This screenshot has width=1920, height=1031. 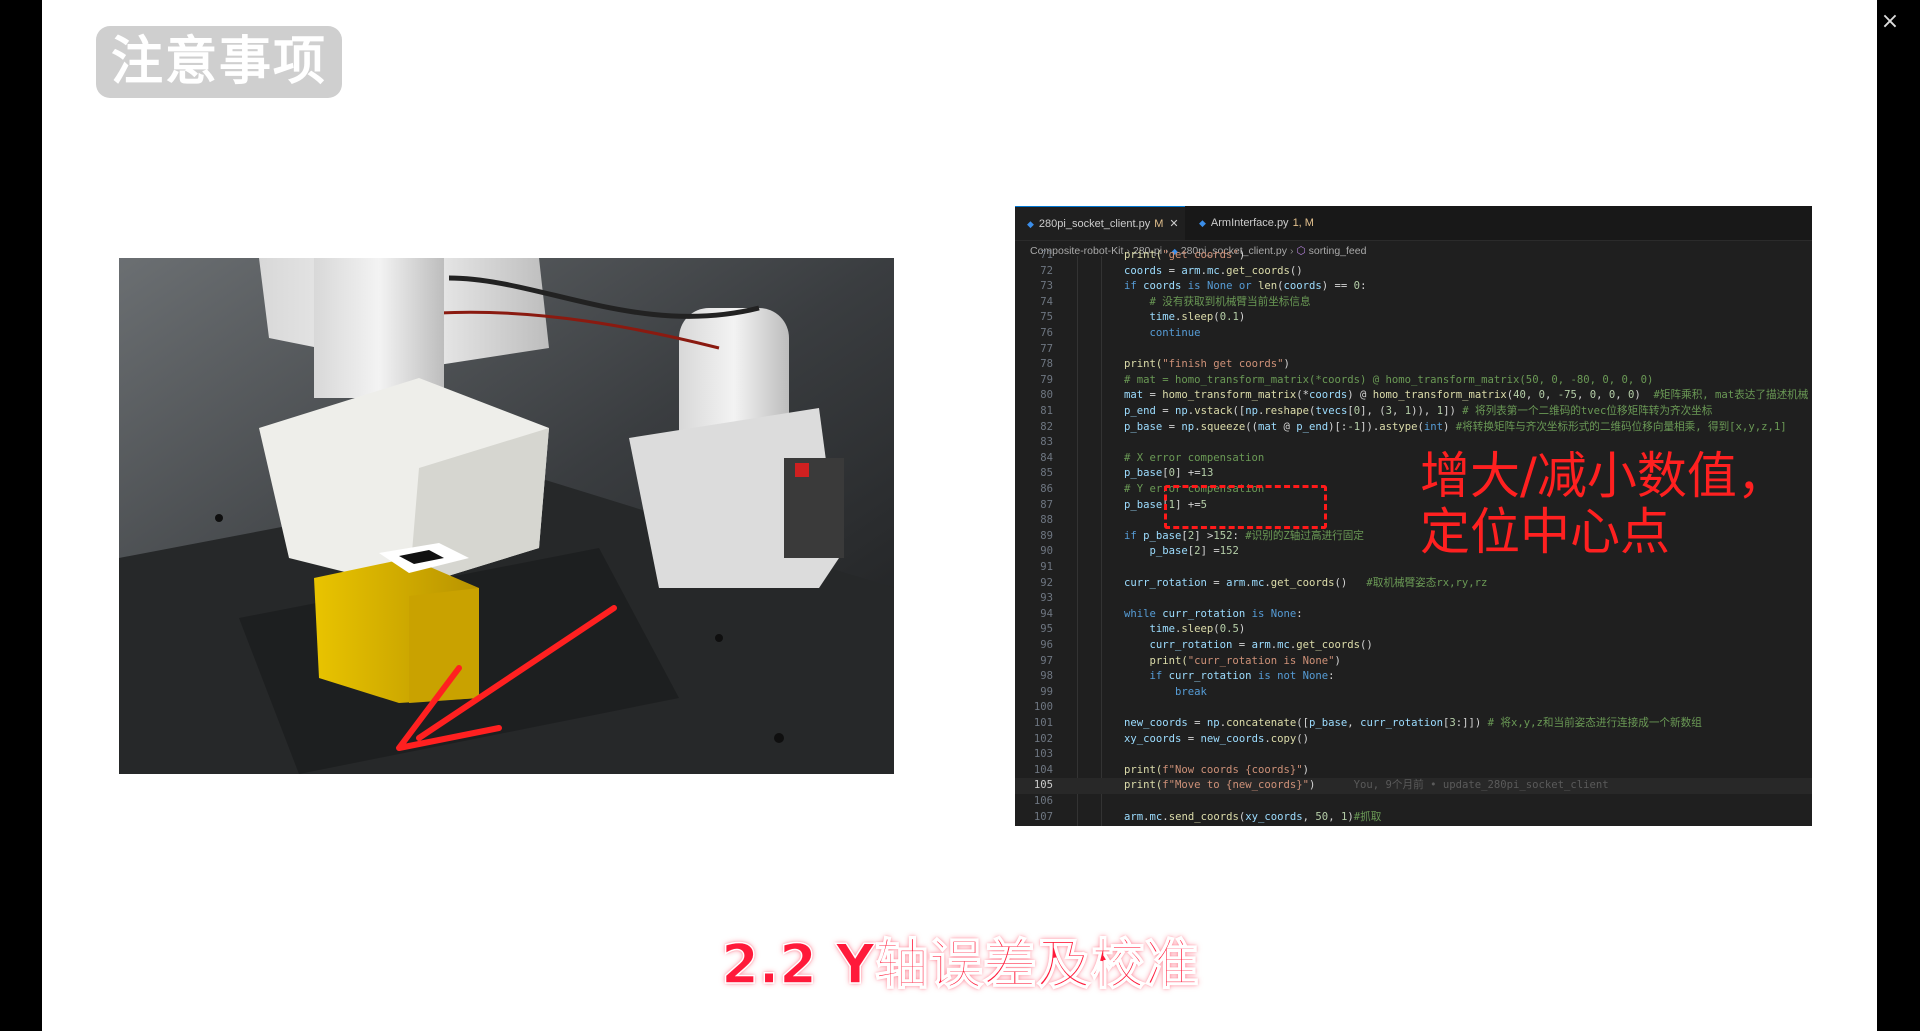 What do you see at coordinates (1046, 411) in the screenshot?
I see `line-number: 81` at bounding box center [1046, 411].